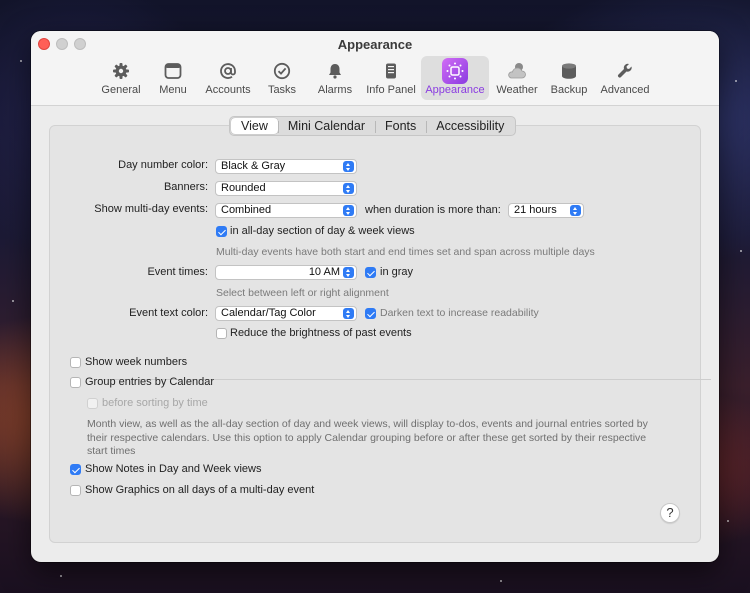 This screenshot has width=750, height=593. Describe the element at coordinates (253, 166) in the screenshot. I see `popup-value: Black & Gray` at that location.